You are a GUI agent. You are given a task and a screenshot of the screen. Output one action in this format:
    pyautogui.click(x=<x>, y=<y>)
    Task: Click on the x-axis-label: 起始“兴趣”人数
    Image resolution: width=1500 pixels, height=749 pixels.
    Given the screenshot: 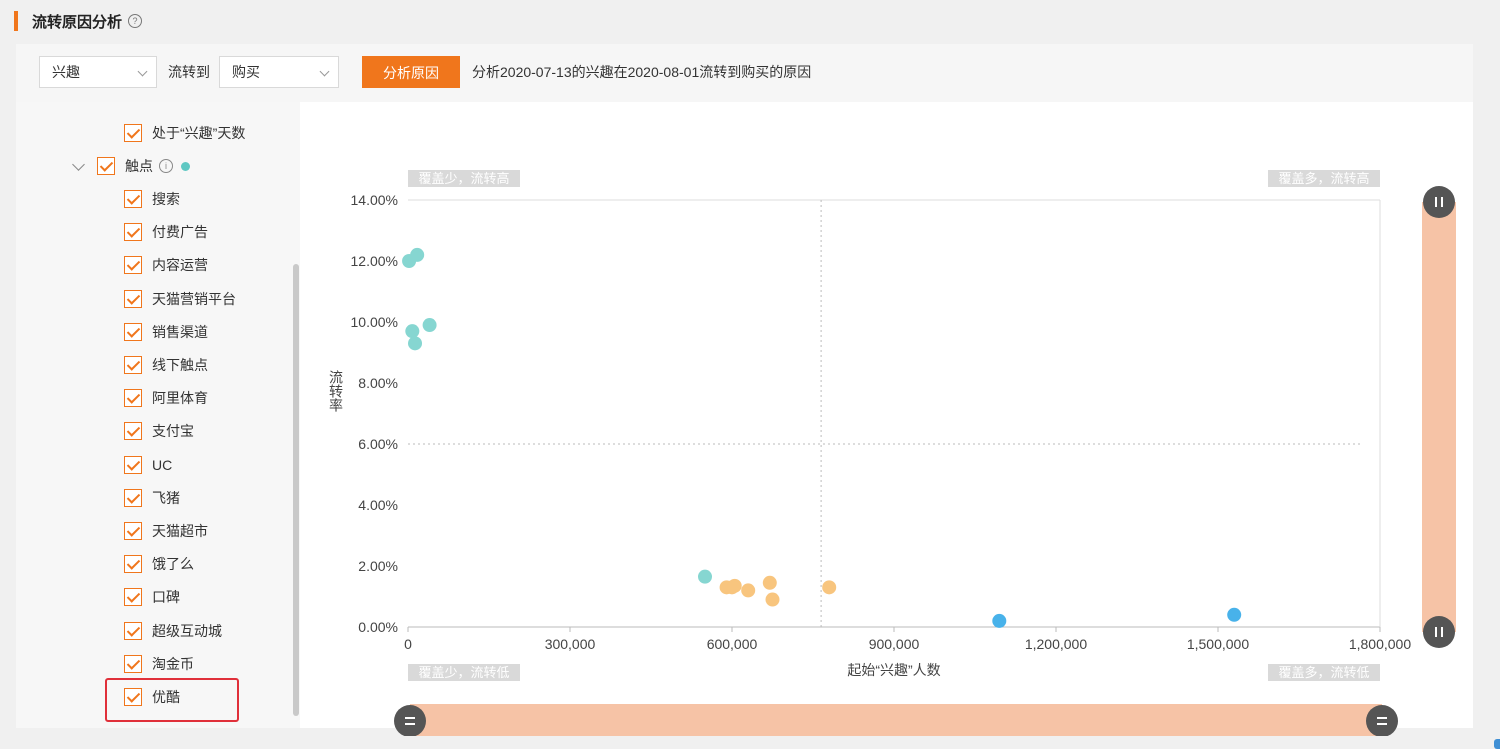 What is the action you would take?
    pyautogui.click(x=893, y=670)
    